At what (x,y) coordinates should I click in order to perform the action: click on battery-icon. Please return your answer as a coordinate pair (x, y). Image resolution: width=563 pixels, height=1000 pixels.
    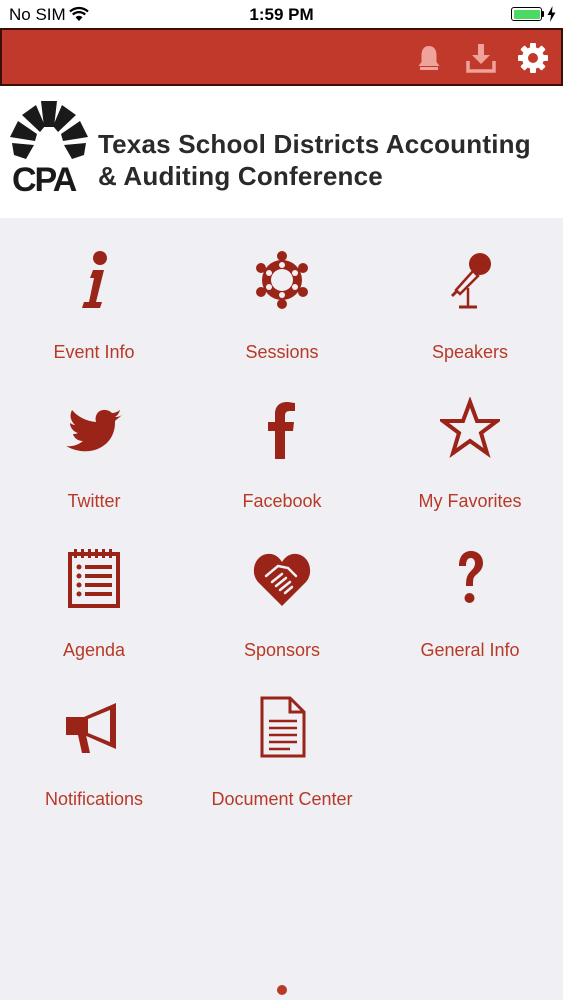
    Looking at the image, I should click on (526, 14).